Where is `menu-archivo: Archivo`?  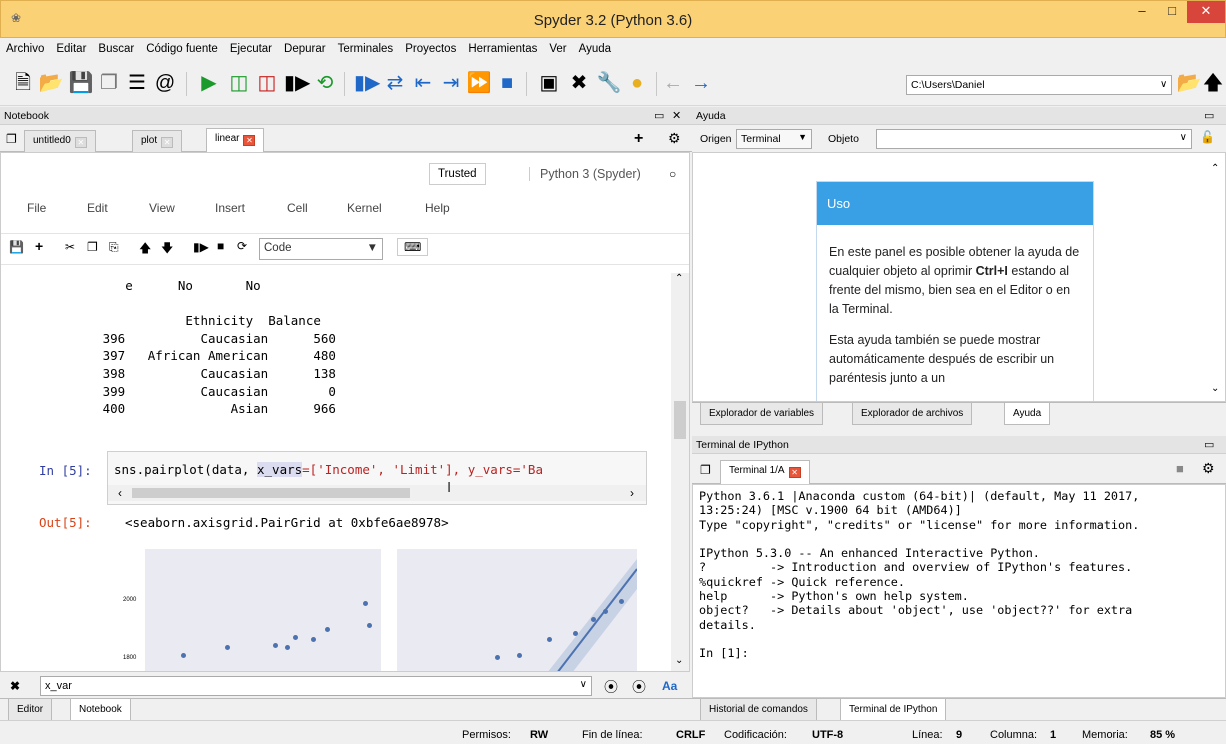 menu-archivo: Archivo is located at coordinates (25, 46).